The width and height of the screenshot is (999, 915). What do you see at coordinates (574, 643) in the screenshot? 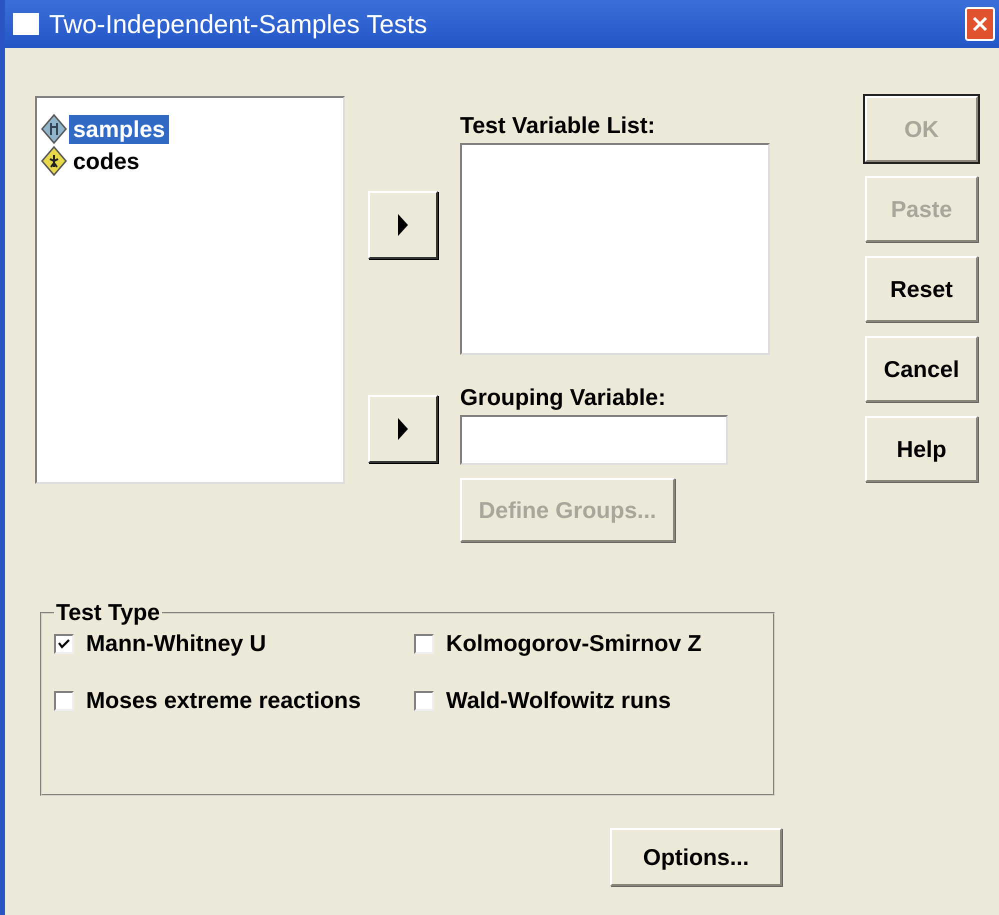
I see `checkbox-label: Kolmogorov-Smirnov Z` at bounding box center [574, 643].